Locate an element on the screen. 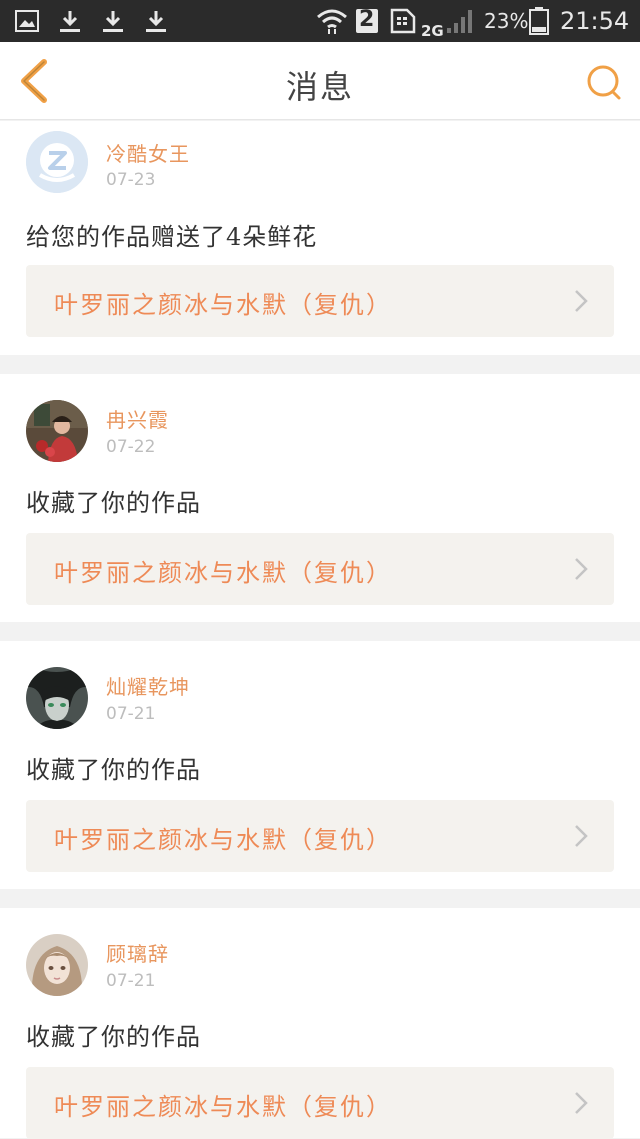 The image size is (640, 1139). anime-avatar is located at coordinates (57, 698).